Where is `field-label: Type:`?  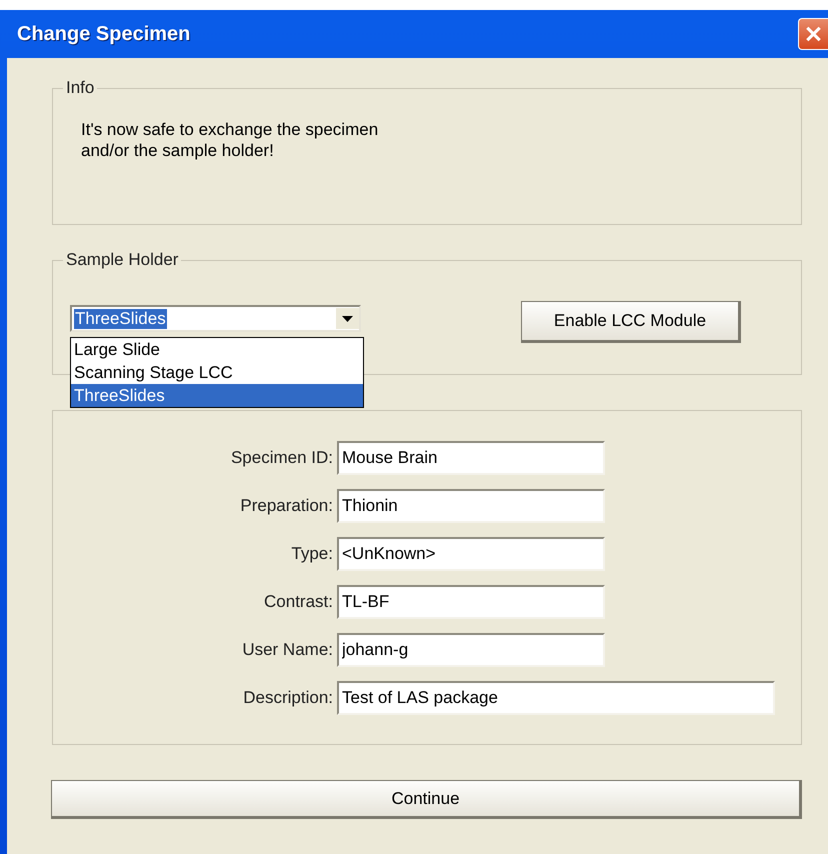
field-label: Type: is located at coordinates (312, 554).